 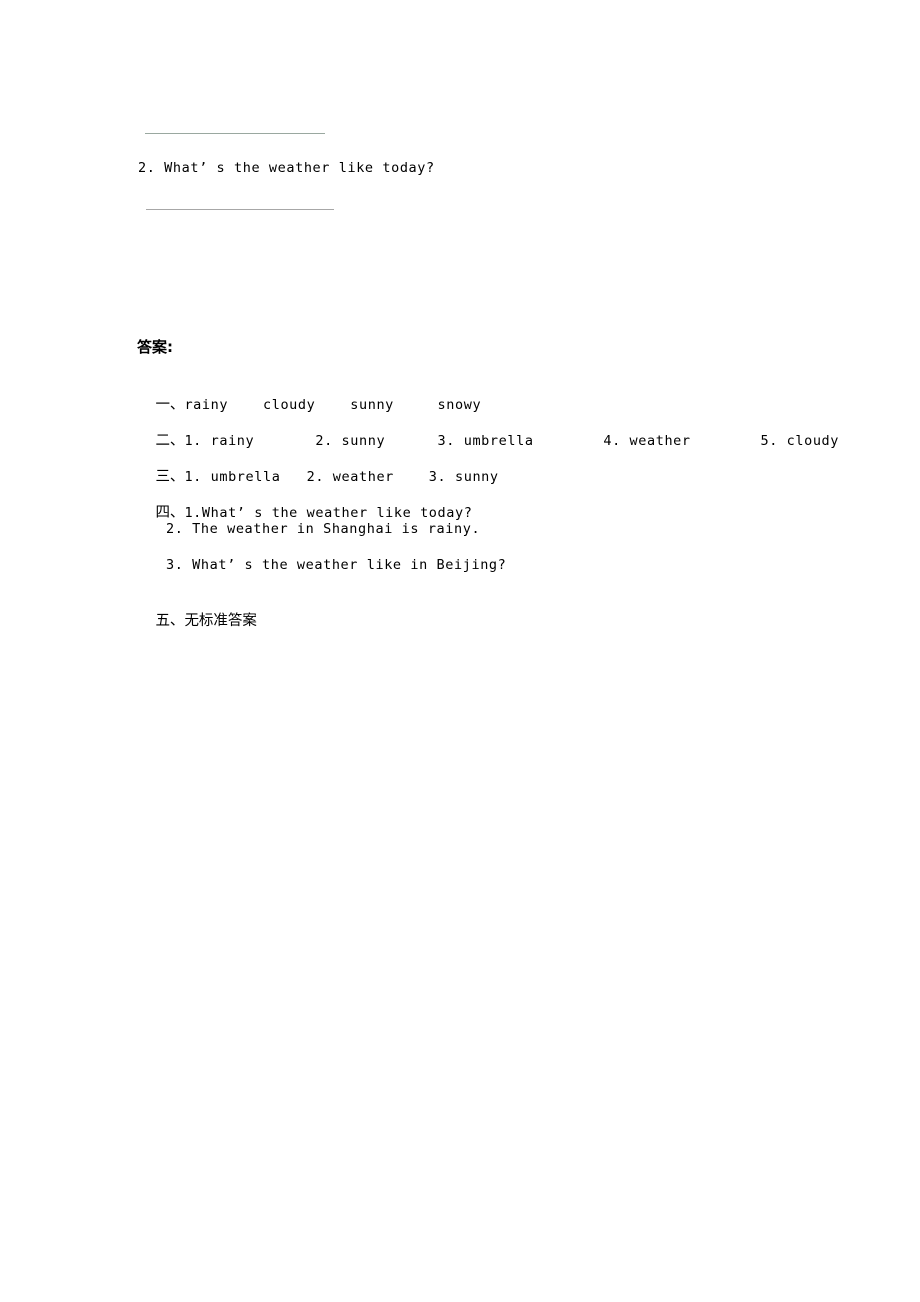 What do you see at coordinates (170, 621) in the screenshot?
I see `answer-section-5-marker: 五、` at bounding box center [170, 621].